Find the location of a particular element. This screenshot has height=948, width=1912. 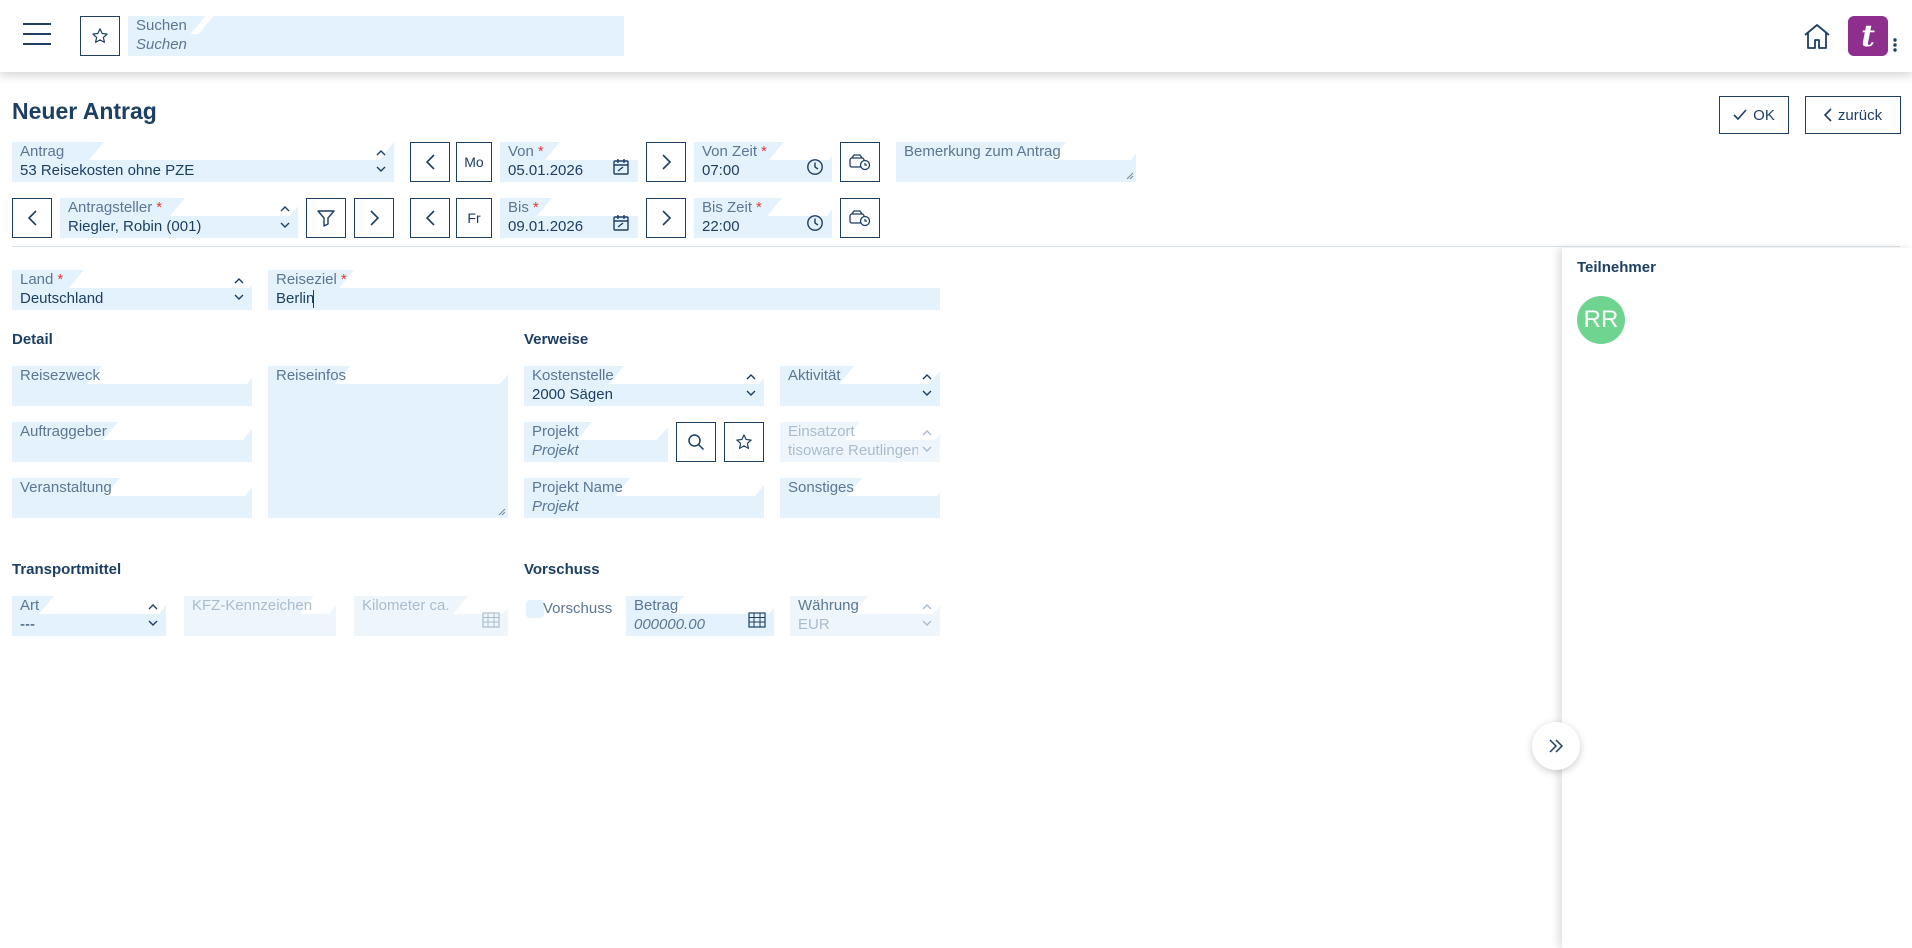

von-prev-day-button is located at coordinates (430, 162).